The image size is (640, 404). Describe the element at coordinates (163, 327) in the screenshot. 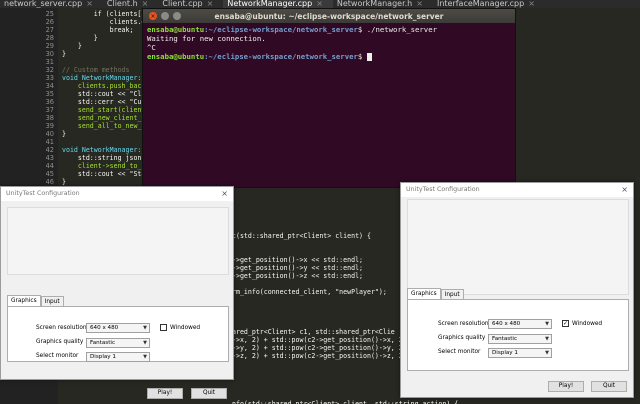

I see `windowed-checkbox` at that location.